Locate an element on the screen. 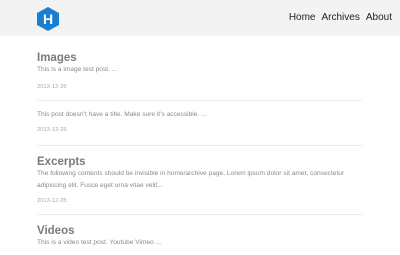  main-nav: Home Archives About is located at coordinates (340, 17).